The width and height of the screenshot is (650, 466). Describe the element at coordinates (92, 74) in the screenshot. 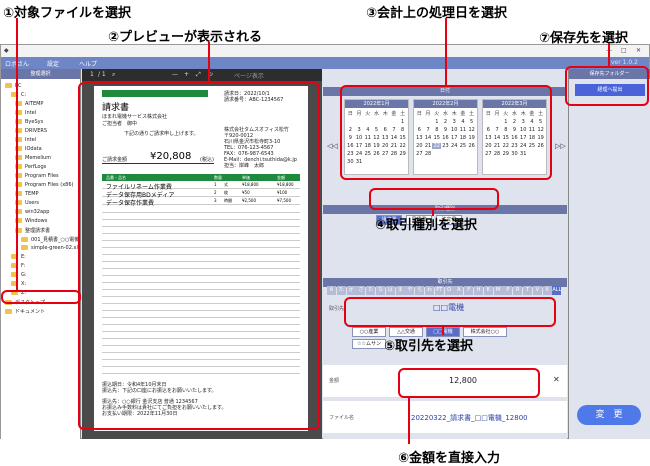

I see `page-number: 1` at that location.